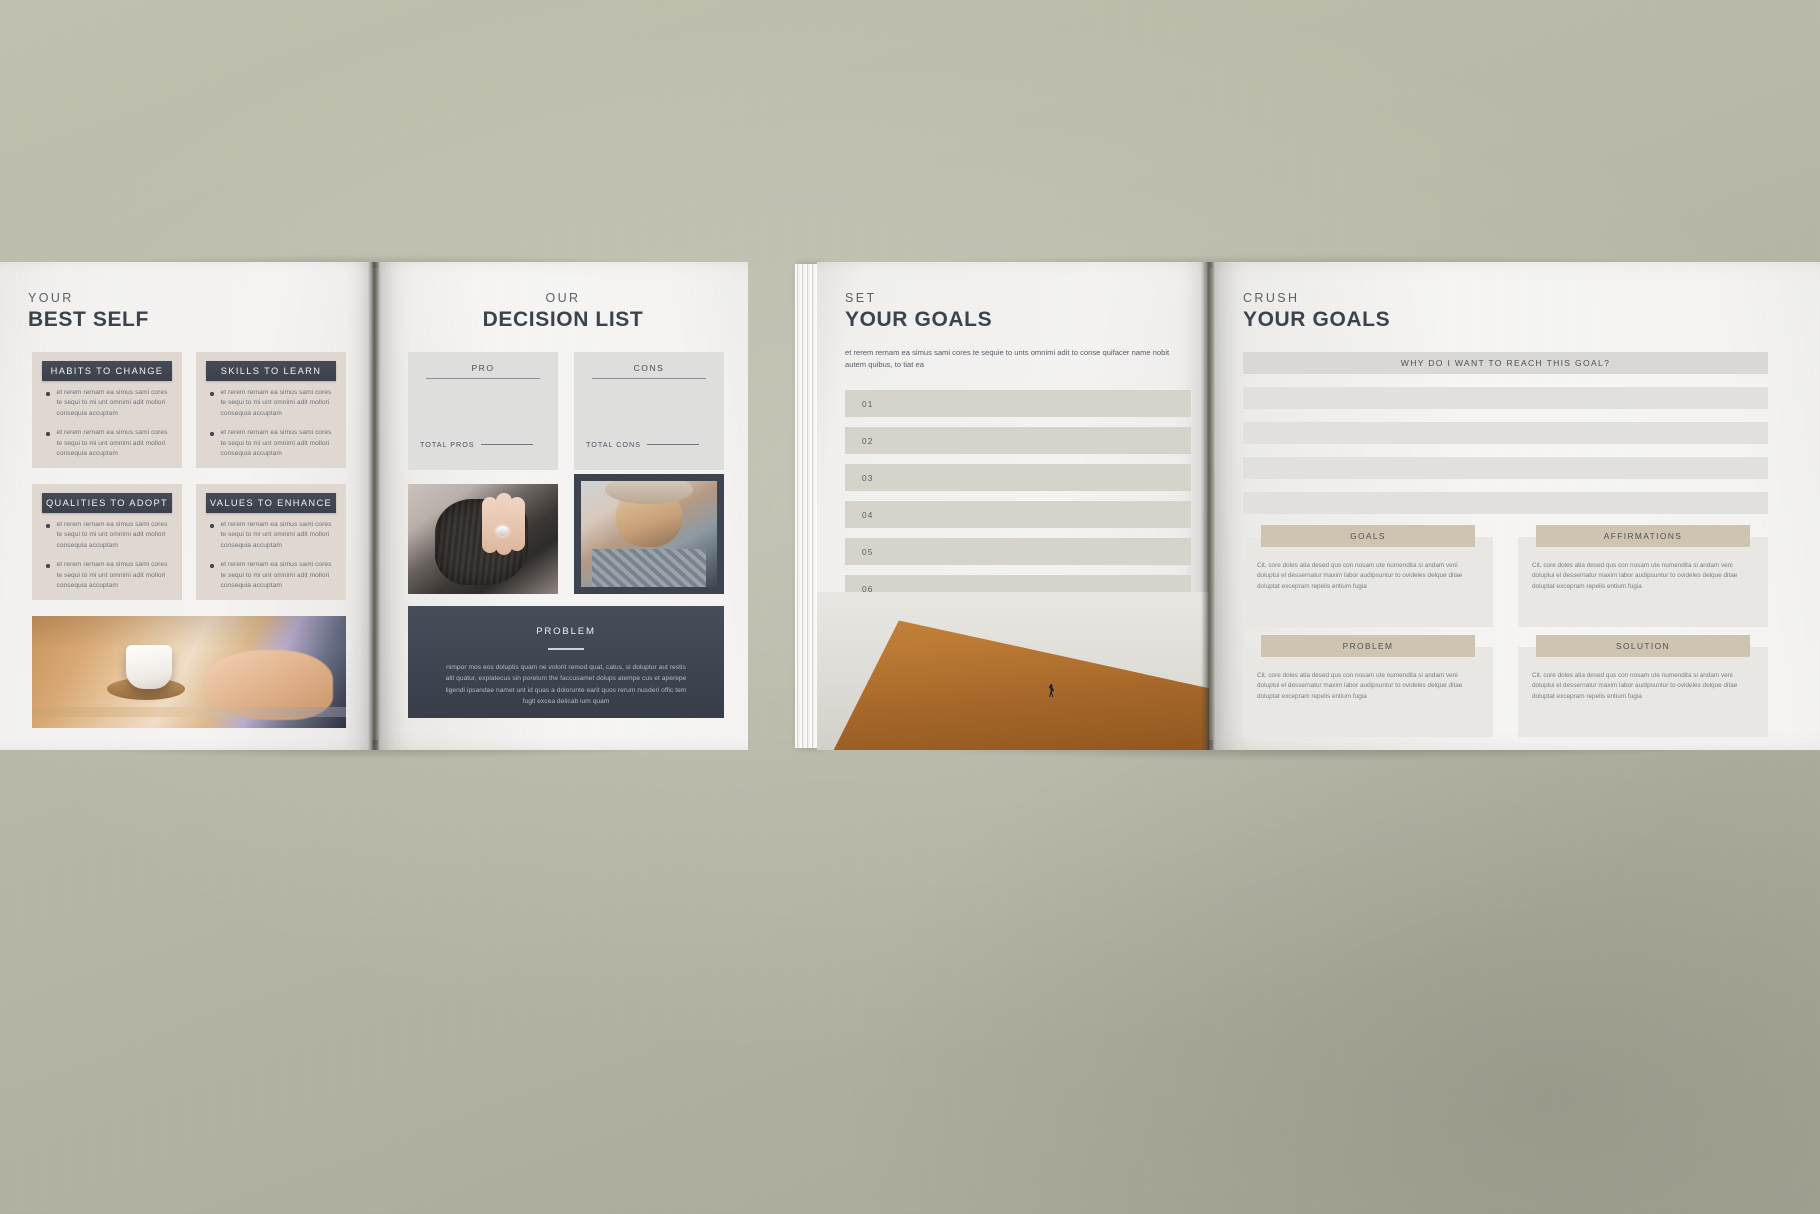 The height and width of the screenshot is (1214, 1820). I want to click on hat-shape, so click(649, 493).